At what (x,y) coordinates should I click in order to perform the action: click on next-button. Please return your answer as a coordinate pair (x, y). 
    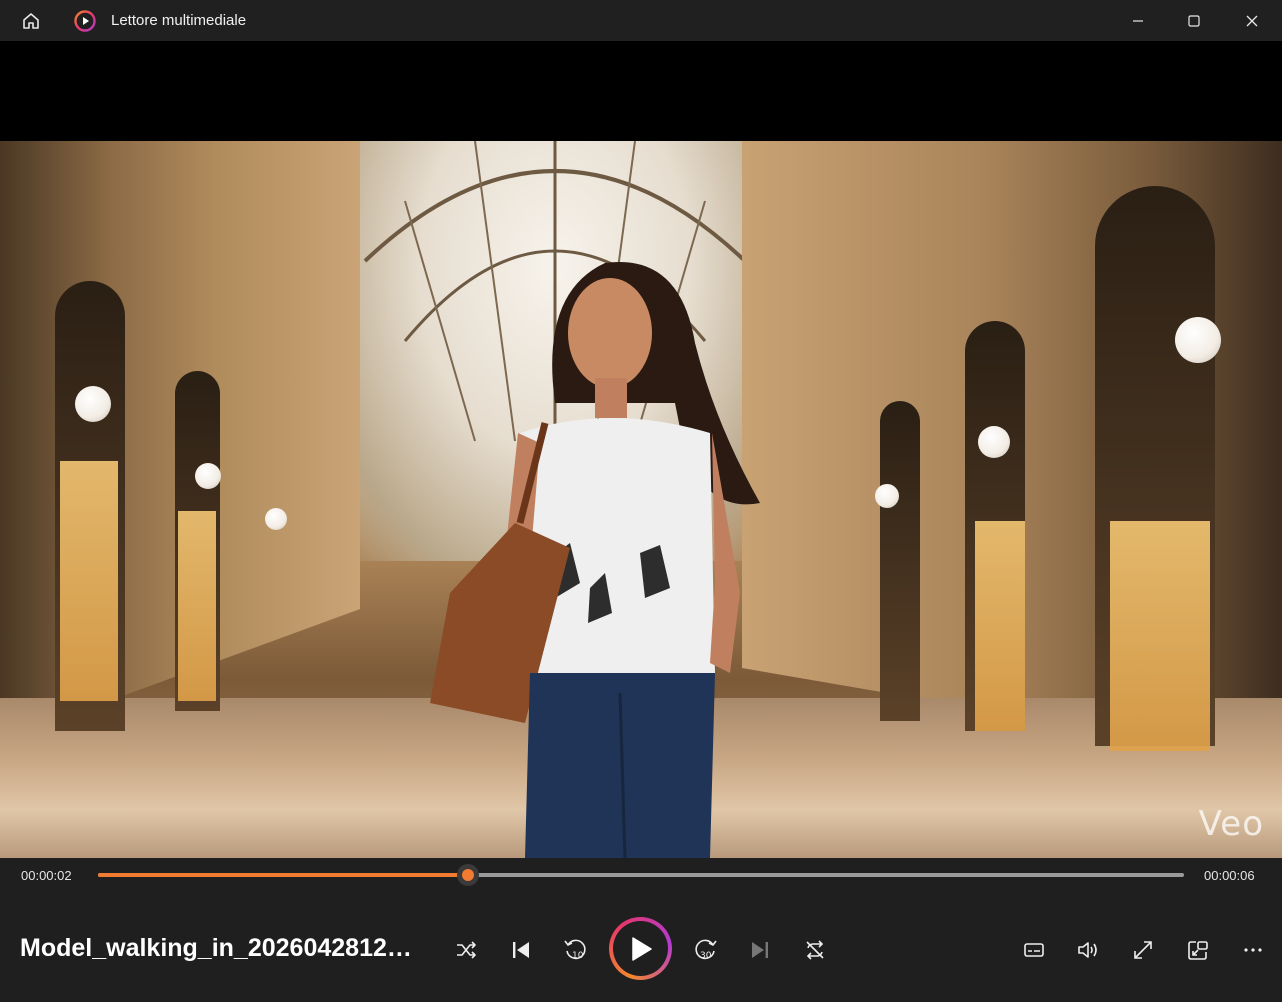
    Looking at the image, I should click on (760, 950).